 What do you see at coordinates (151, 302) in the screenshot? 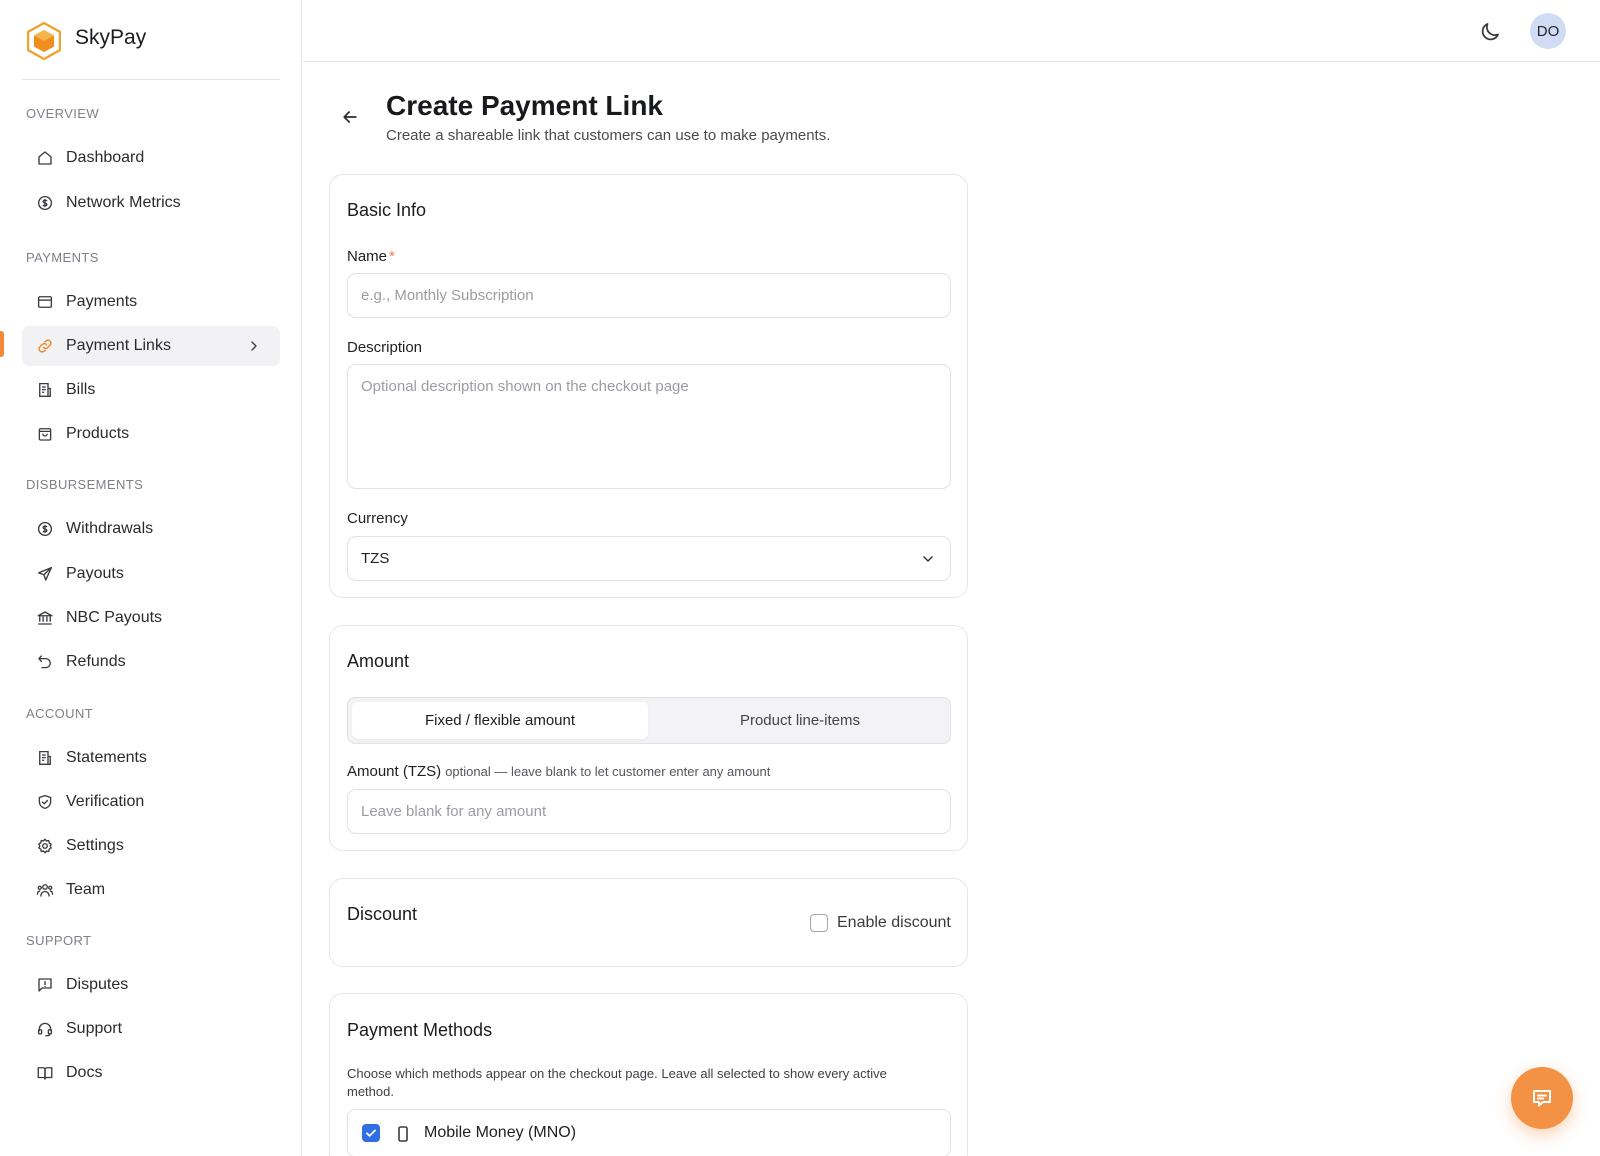
I see `sidebar-item-payments: Payments` at bounding box center [151, 302].